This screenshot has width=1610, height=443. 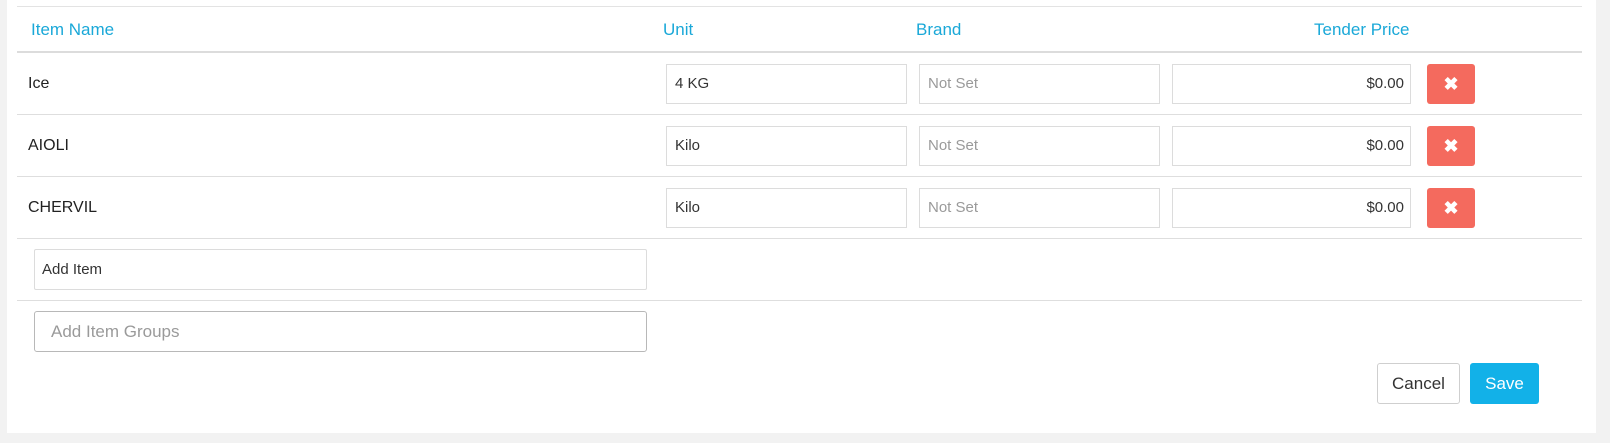 What do you see at coordinates (340, 269) in the screenshot?
I see `add-item-input: Add Item` at bounding box center [340, 269].